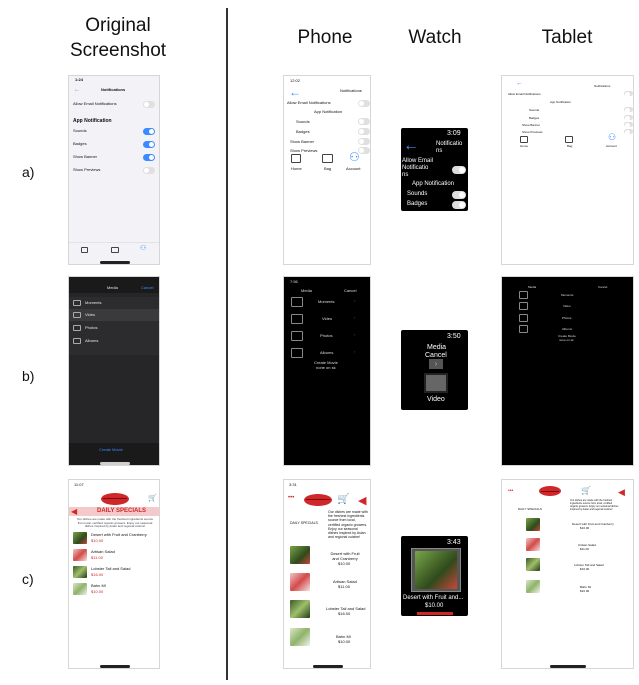 The height and width of the screenshot is (685, 639). What do you see at coordinates (302, 141) in the screenshot?
I see `show-banner-label: Show Banner` at bounding box center [302, 141].